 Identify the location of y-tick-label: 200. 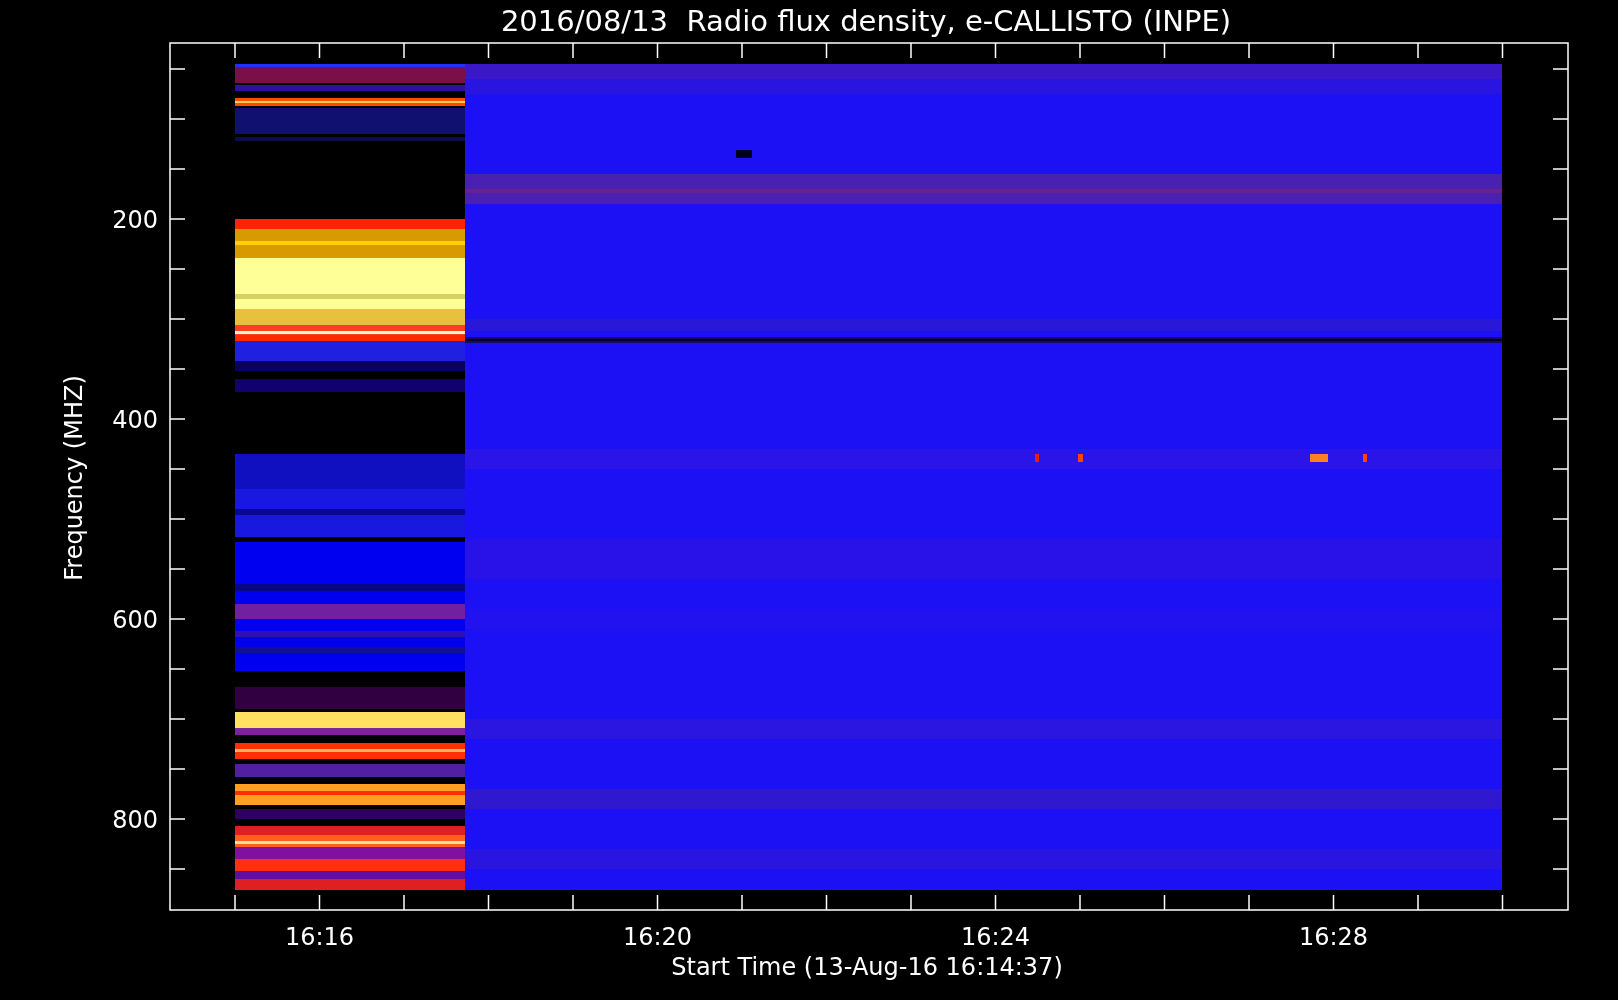
(135, 220).